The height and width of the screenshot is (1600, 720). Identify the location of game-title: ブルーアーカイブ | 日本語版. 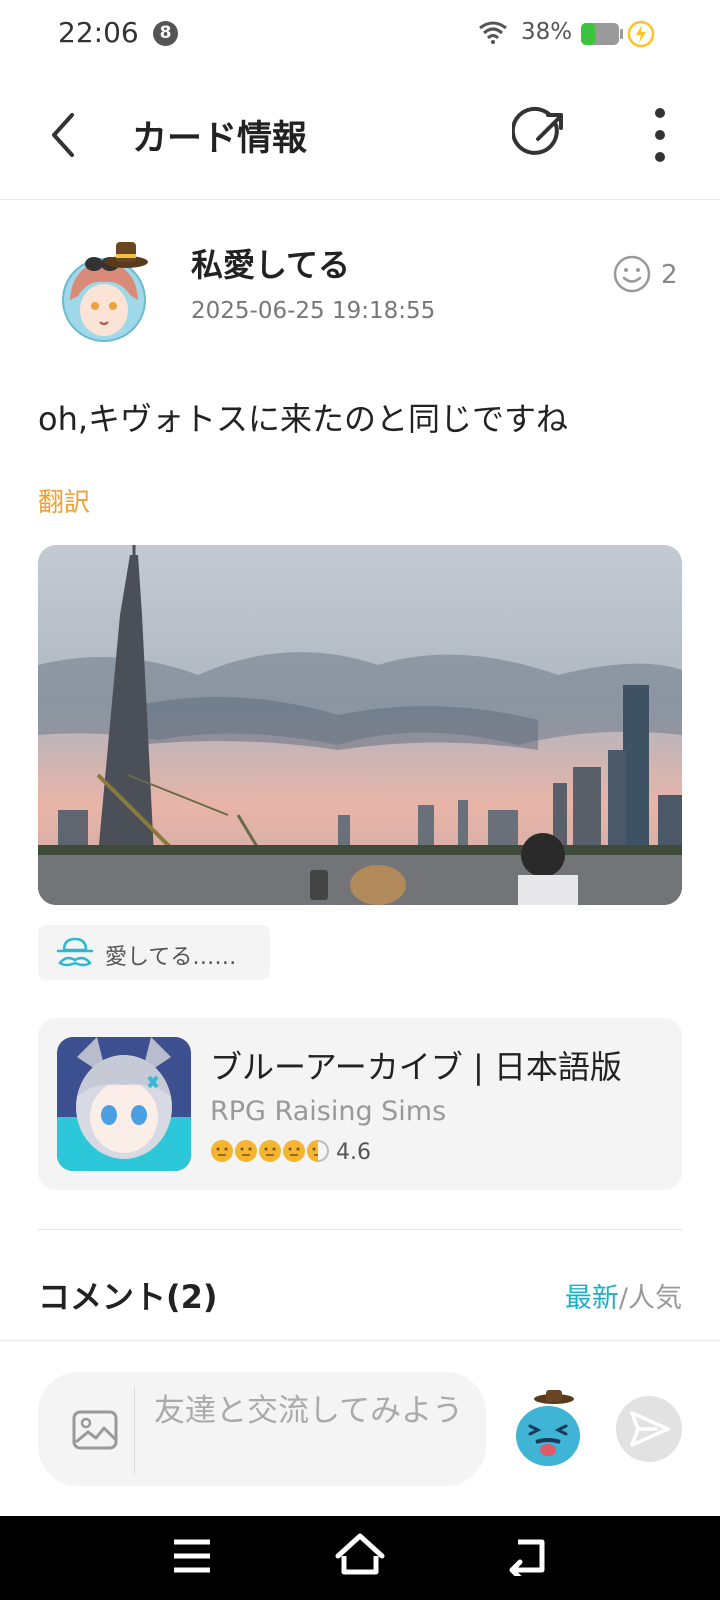
(416, 1067).